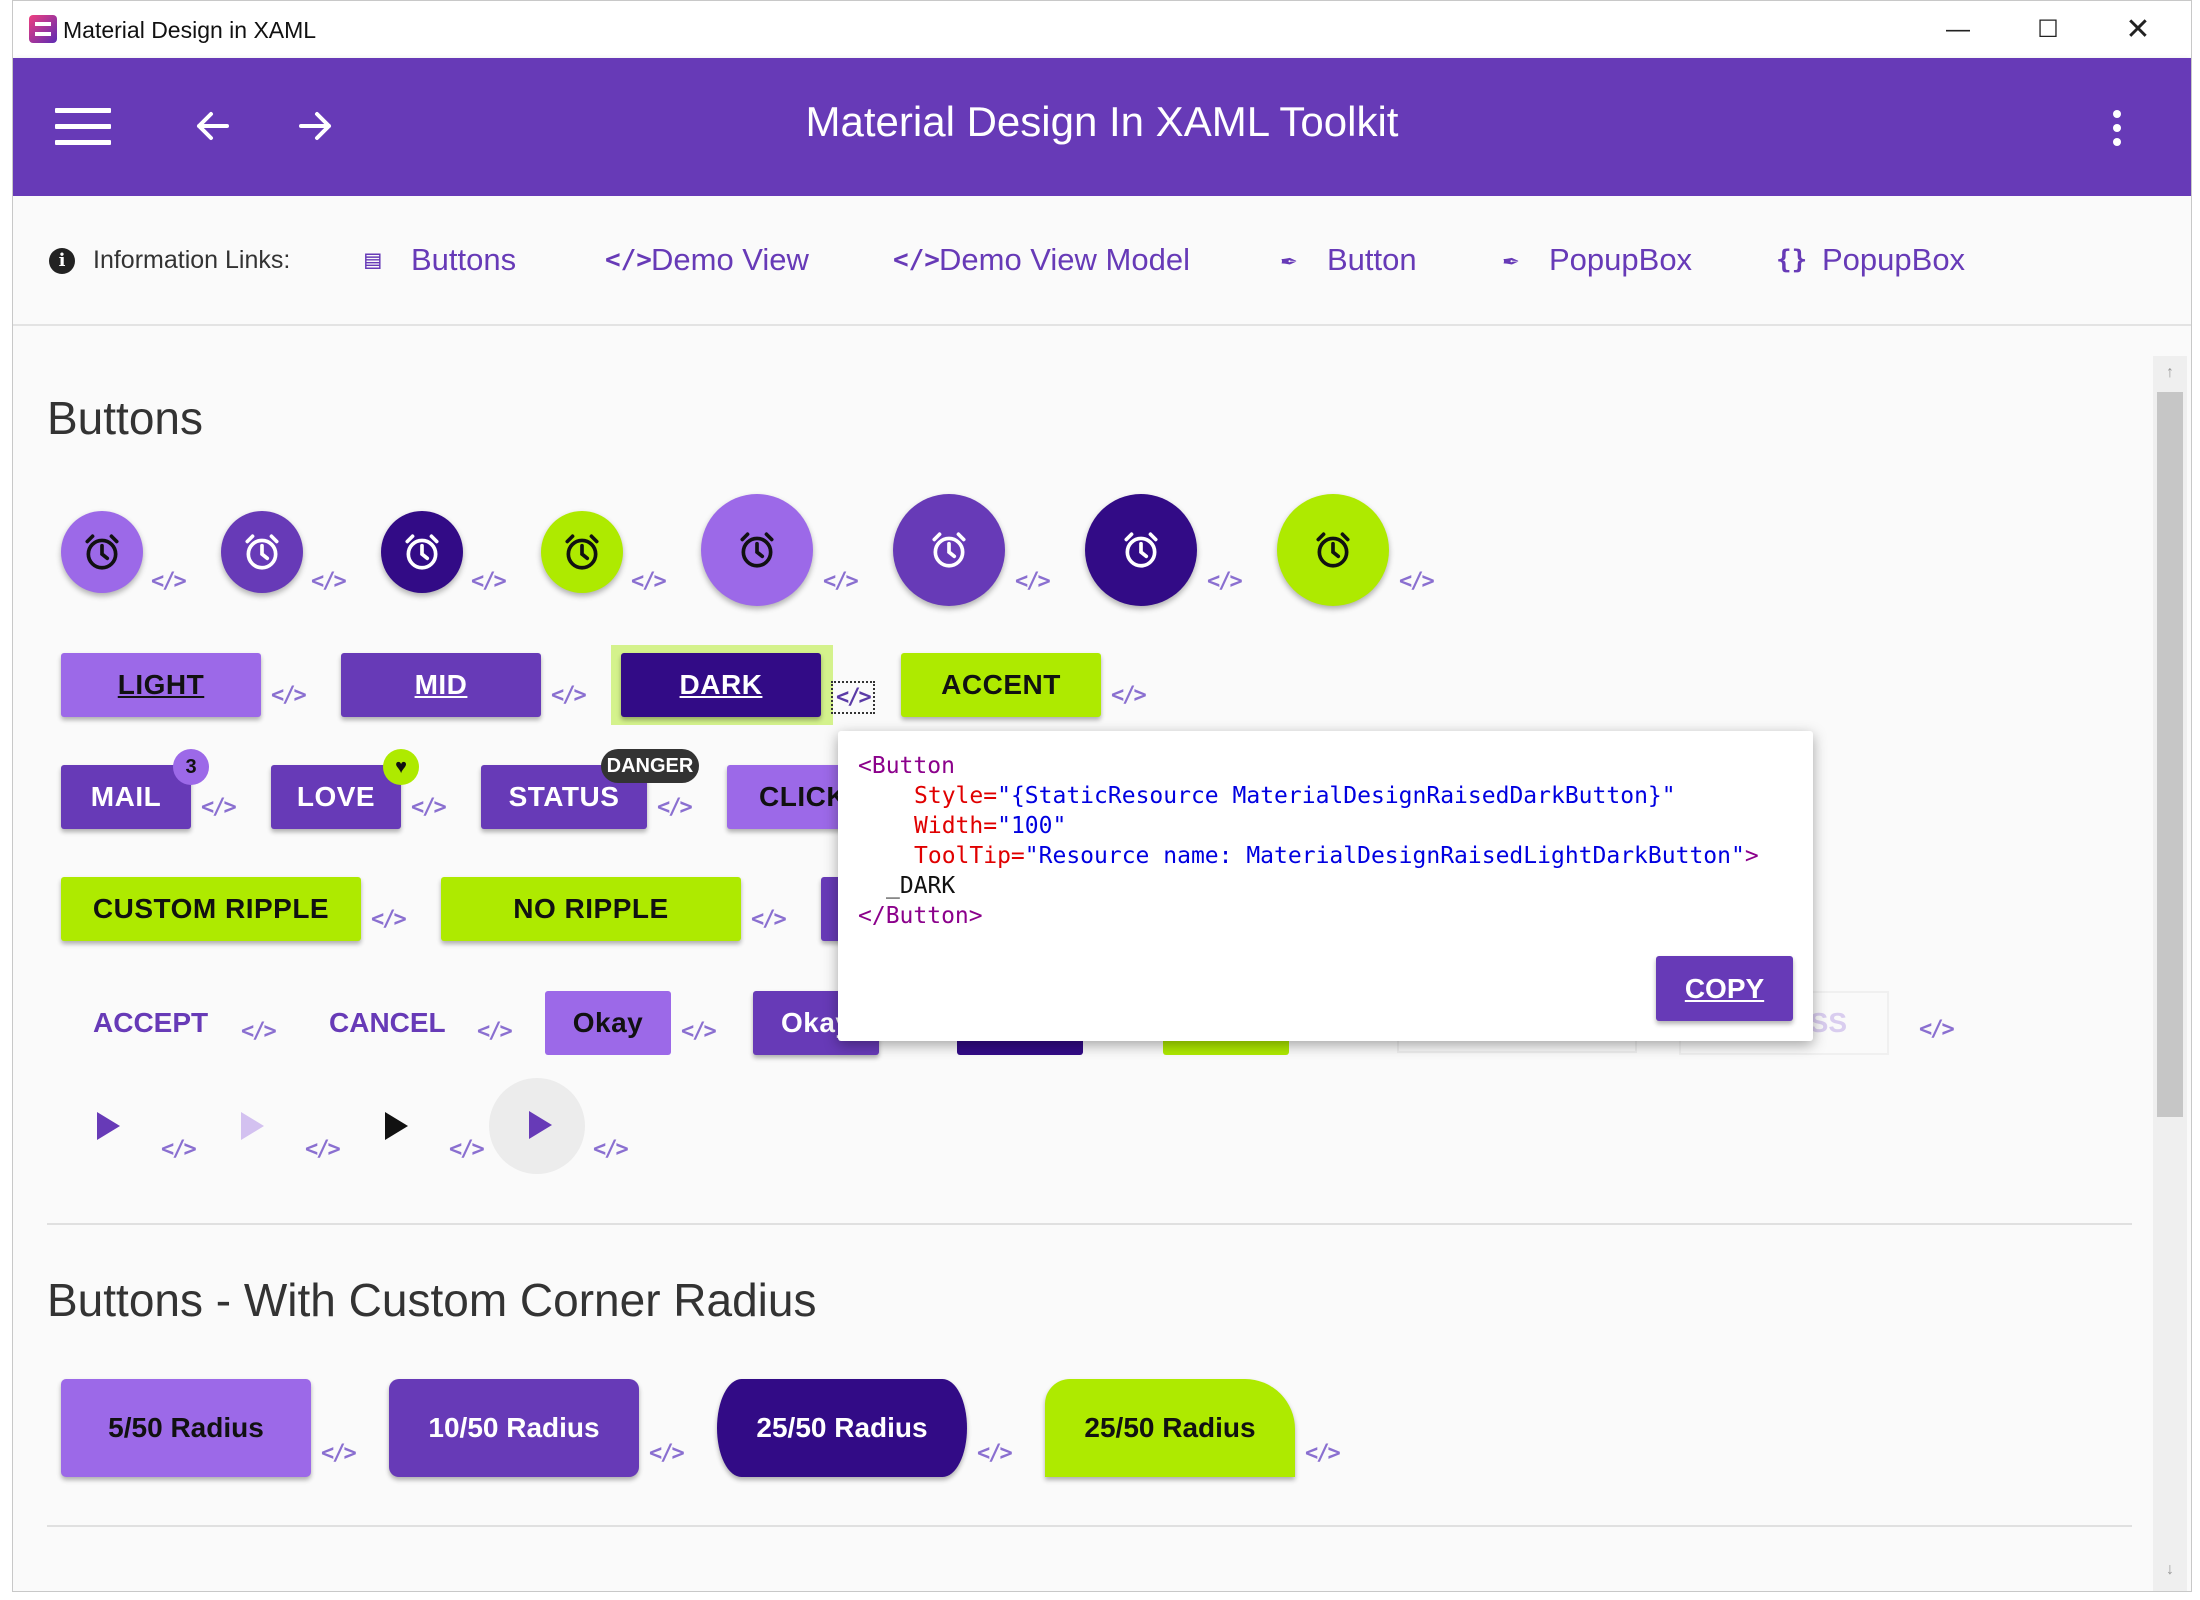 The width and height of the screenshot is (2200, 1600). I want to click on maximize-icon: ☐, so click(2048, 30).